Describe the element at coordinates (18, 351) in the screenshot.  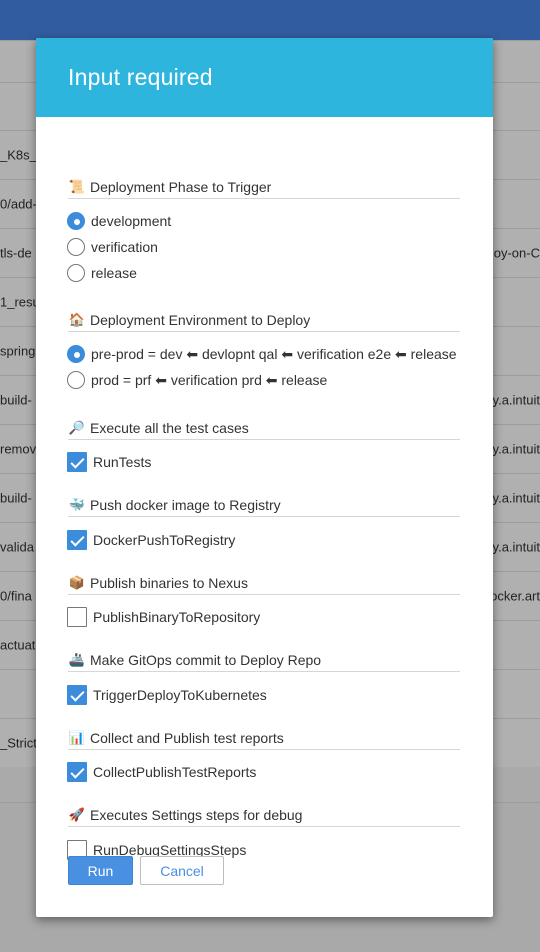
I see `background-row-left-text: spring` at that location.